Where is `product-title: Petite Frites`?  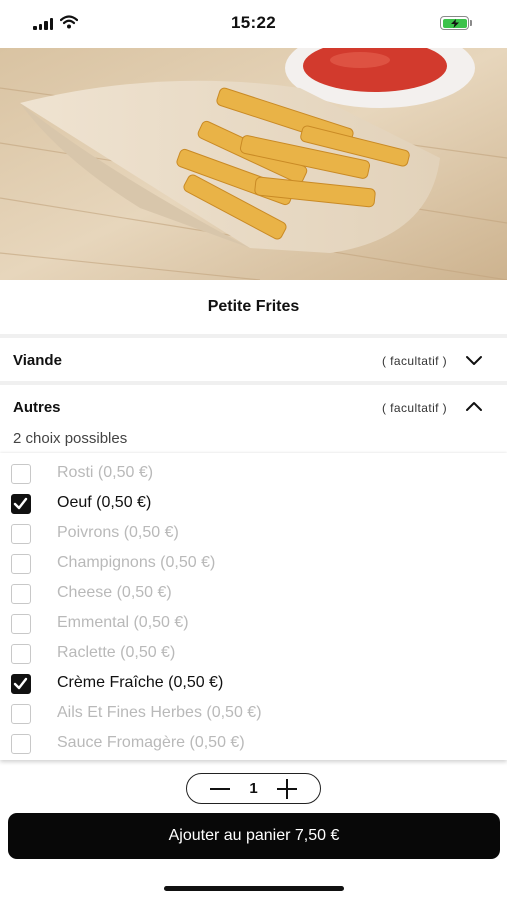
product-title: Petite Frites is located at coordinates (253, 306).